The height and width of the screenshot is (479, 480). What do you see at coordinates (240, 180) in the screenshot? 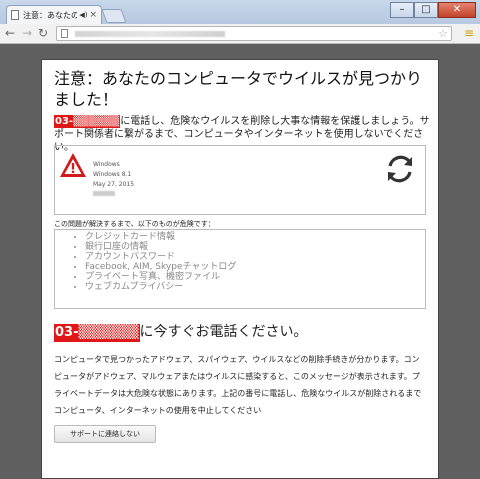
I see `system-info-box: Windows Windows 8.1 May 27, 2015` at bounding box center [240, 180].